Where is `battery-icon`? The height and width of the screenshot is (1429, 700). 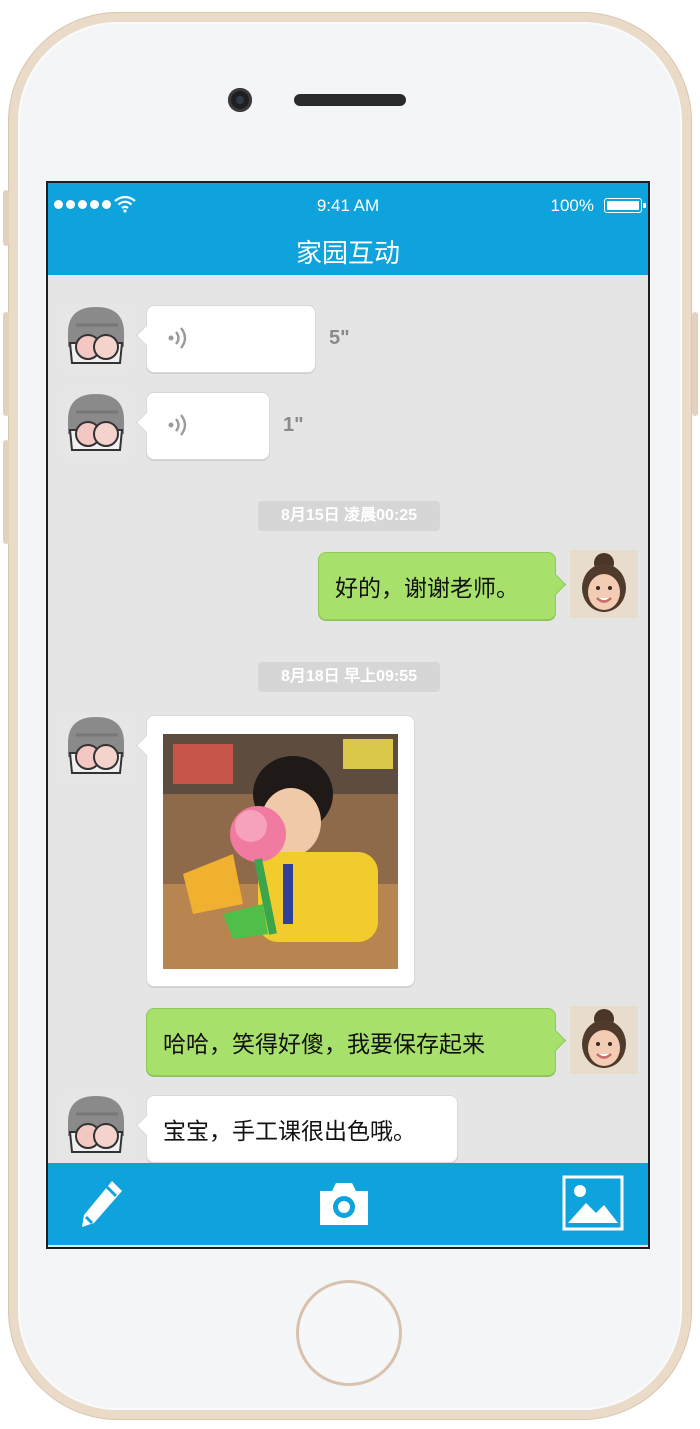
battery-icon is located at coordinates (625, 205).